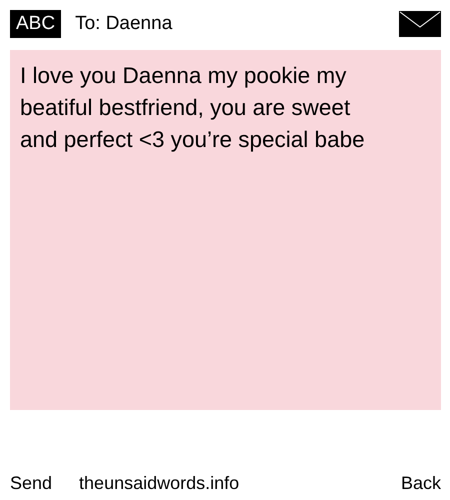 This screenshot has width=450, height=500. Describe the element at coordinates (124, 24) in the screenshot. I see `recipient-label: To: Daenna` at that location.